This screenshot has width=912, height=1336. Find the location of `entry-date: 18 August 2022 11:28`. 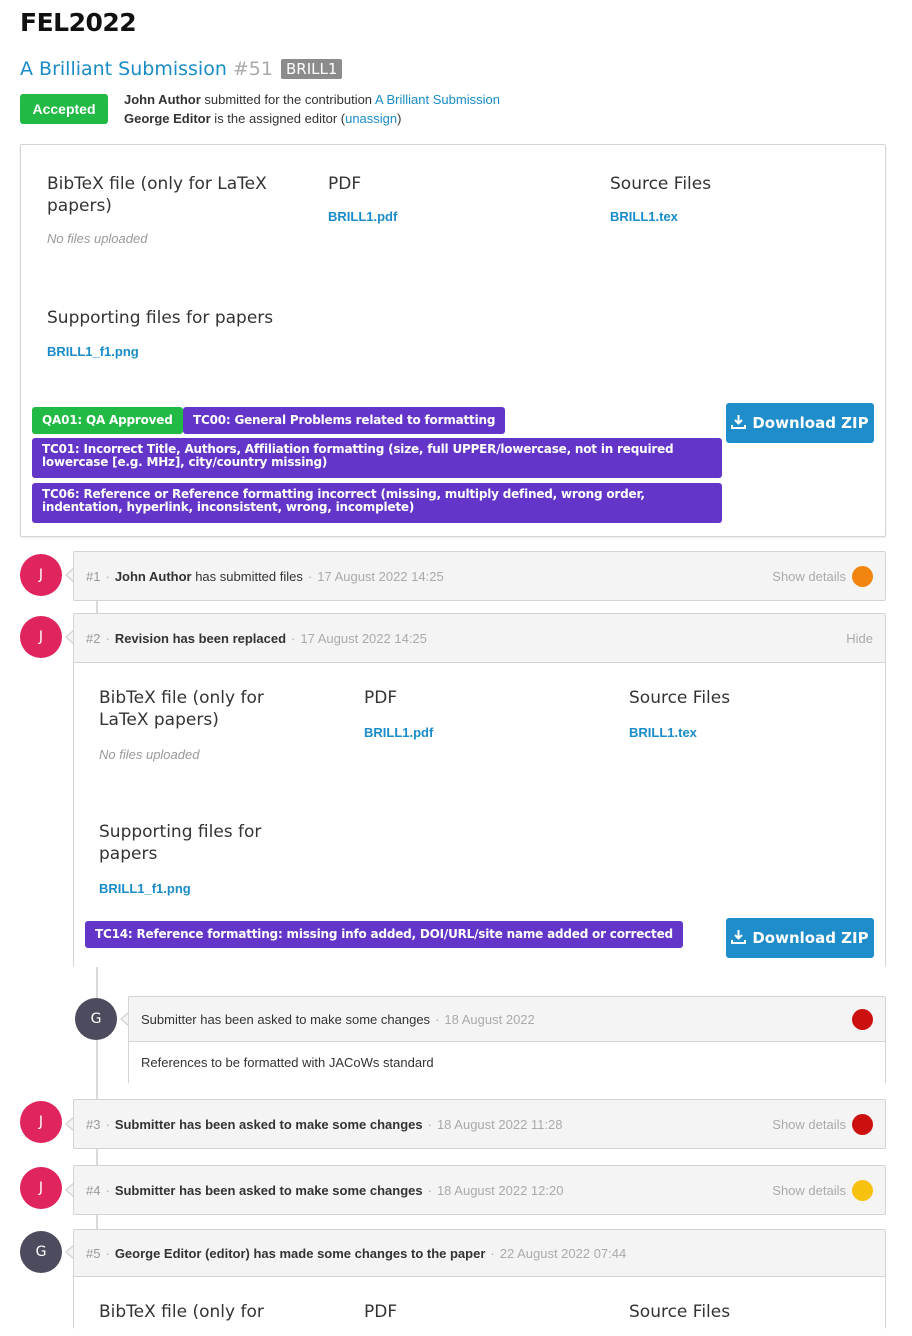

entry-date: 18 August 2022 11:28 is located at coordinates (499, 1124).